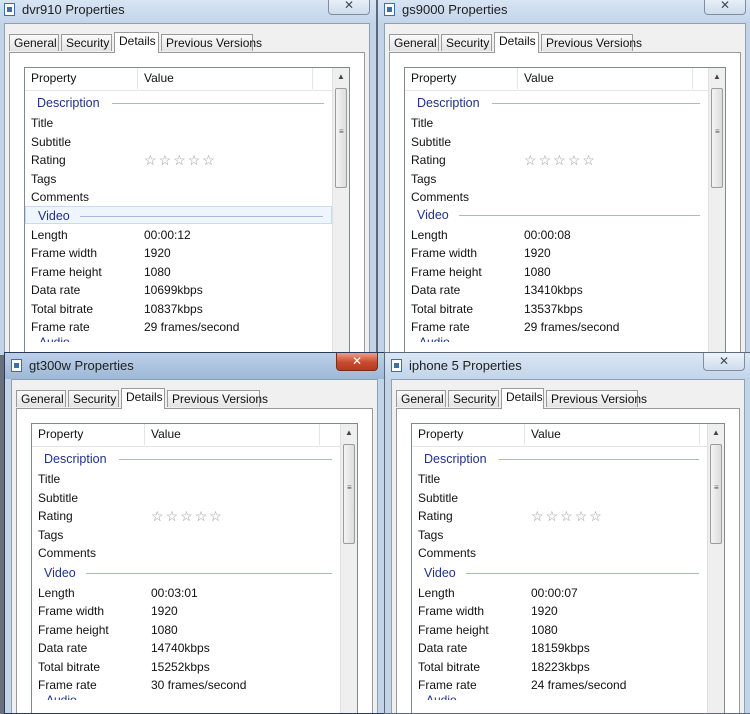  I want to click on list-item: Length 00:00:12, so click(178, 235).